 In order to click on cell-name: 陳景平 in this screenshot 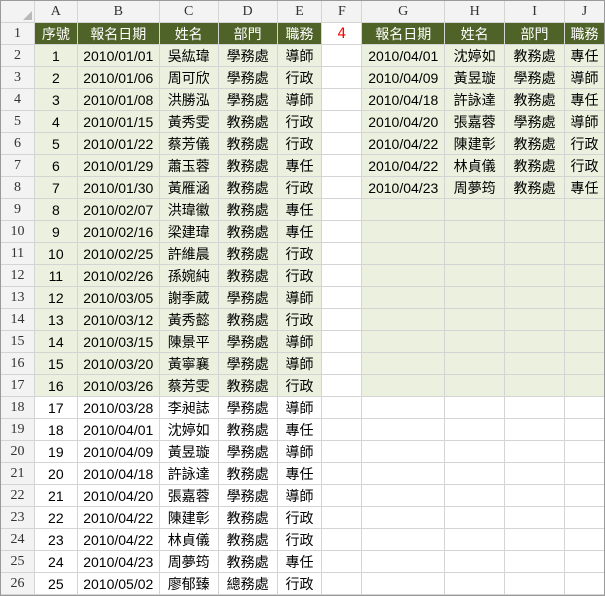, I will do `click(188, 341)`.